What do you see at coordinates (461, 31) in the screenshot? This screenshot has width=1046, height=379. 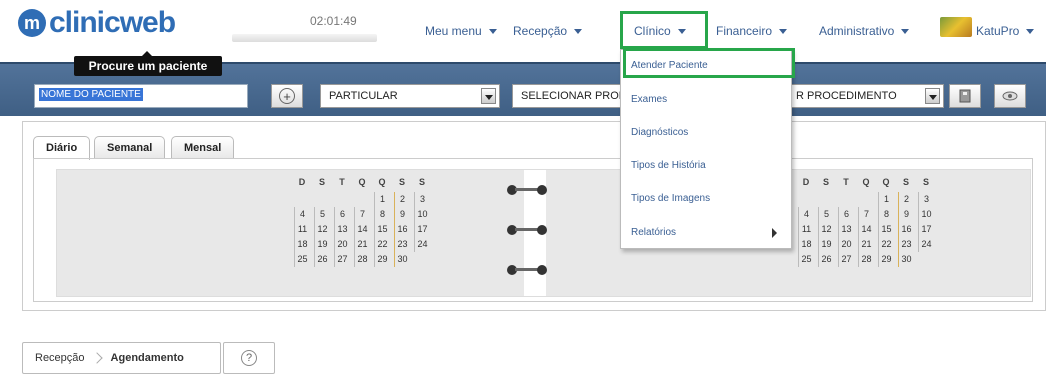 I see `nav-meu-menu: Meu menu` at bounding box center [461, 31].